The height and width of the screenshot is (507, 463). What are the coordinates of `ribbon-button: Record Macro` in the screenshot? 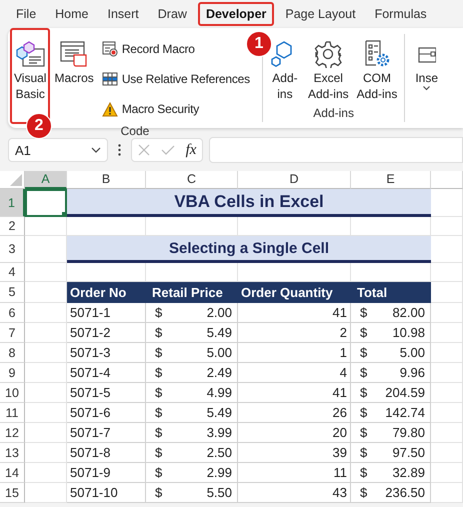 It's located at (148, 49).